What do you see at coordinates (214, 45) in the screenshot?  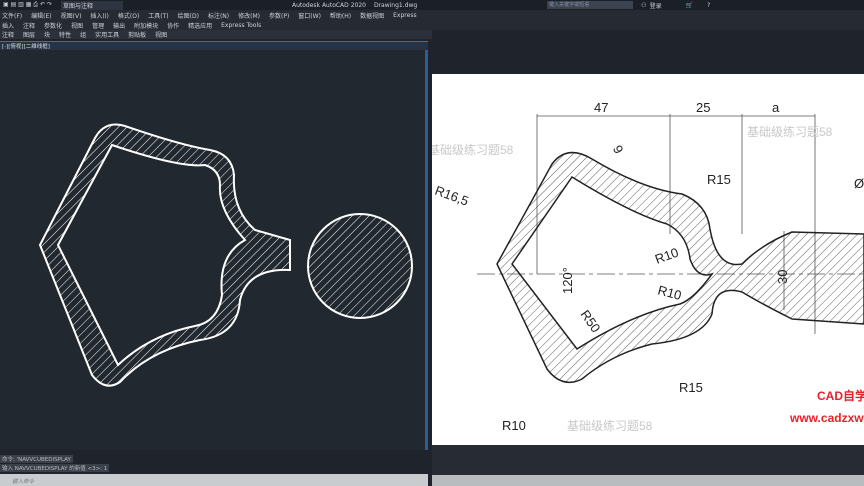 I see `viewport-label: [-][俯视][二维线框]` at bounding box center [214, 45].